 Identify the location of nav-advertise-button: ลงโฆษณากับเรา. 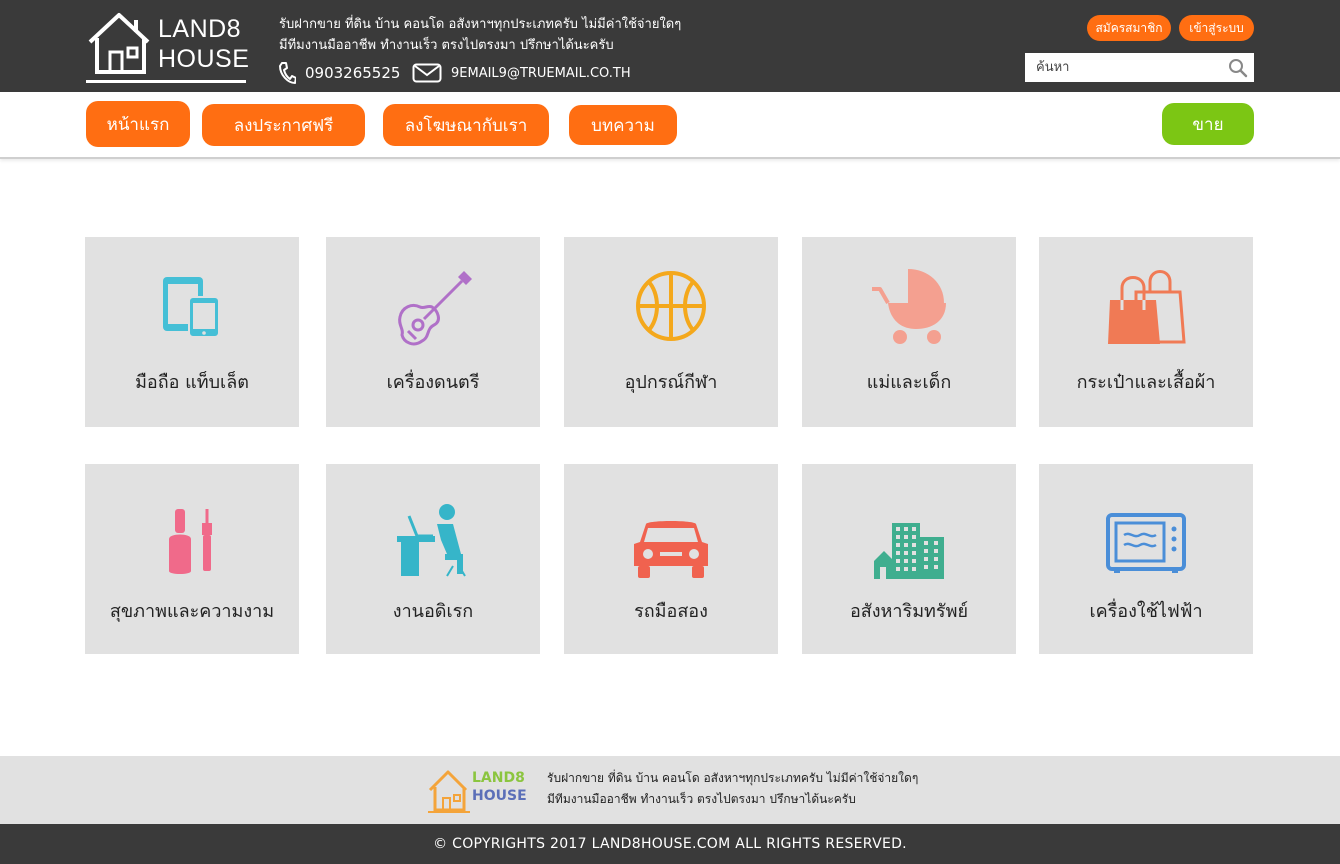
(466, 125).